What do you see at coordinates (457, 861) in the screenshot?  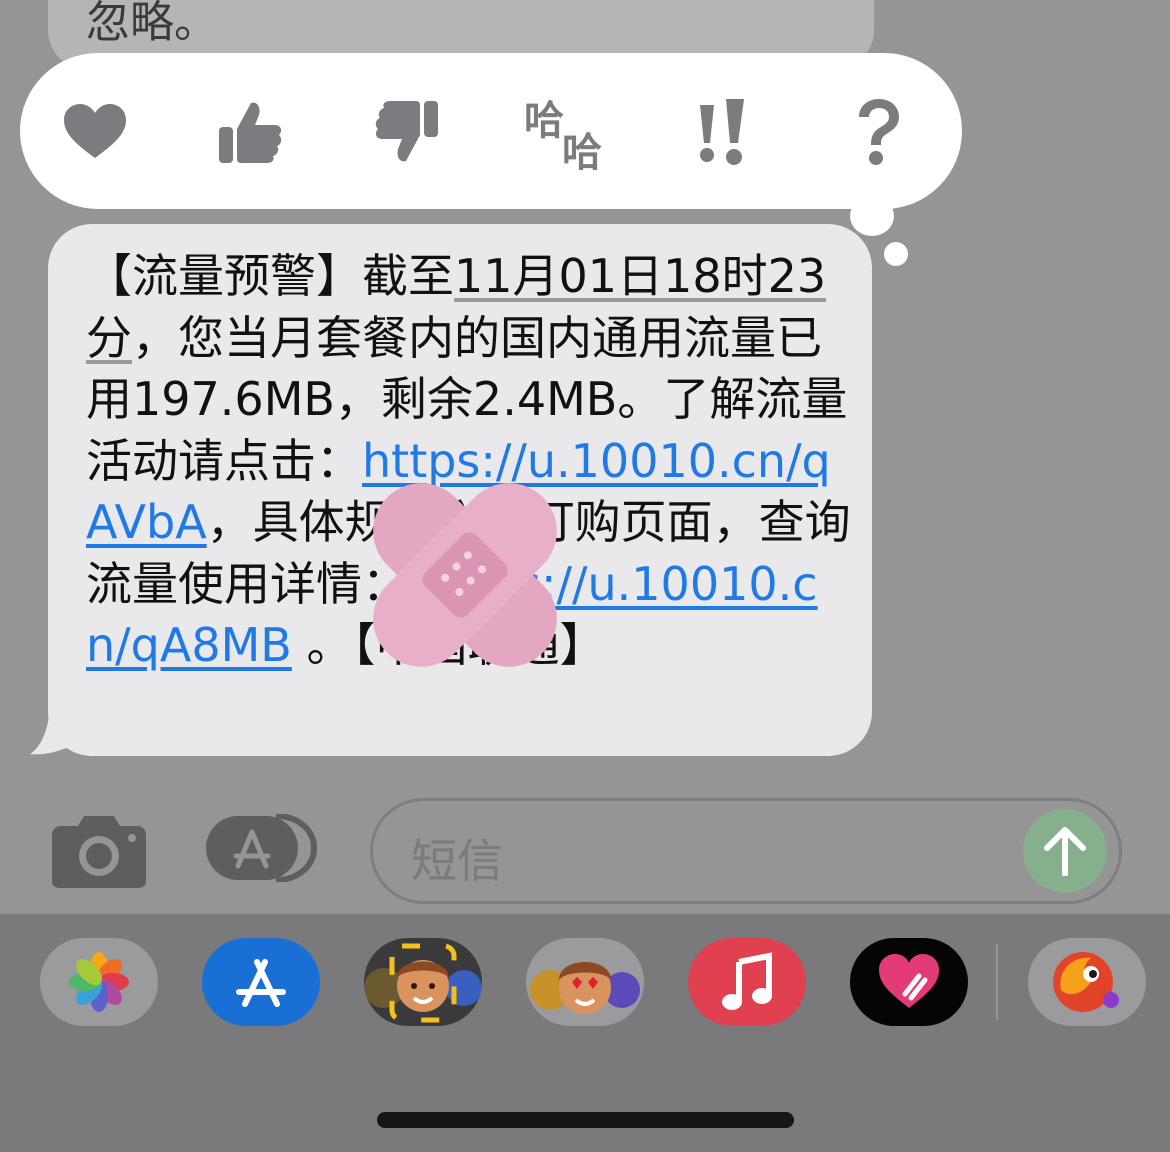 I see `message-input-placeholder: 短信` at bounding box center [457, 861].